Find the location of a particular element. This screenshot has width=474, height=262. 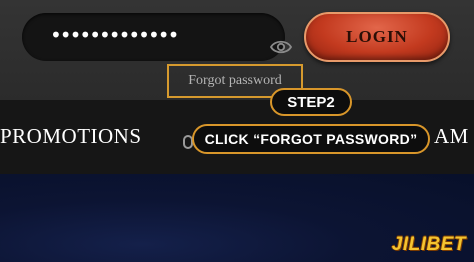

step-badge: STEP2 is located at coordinates (311, 102).